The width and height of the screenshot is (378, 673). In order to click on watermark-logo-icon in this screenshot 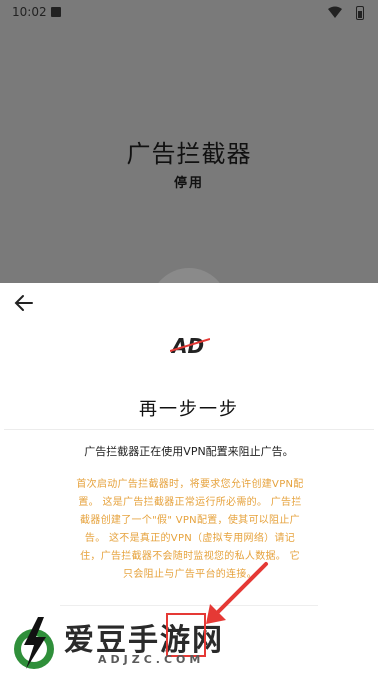, I will do `click(34, 643)`.